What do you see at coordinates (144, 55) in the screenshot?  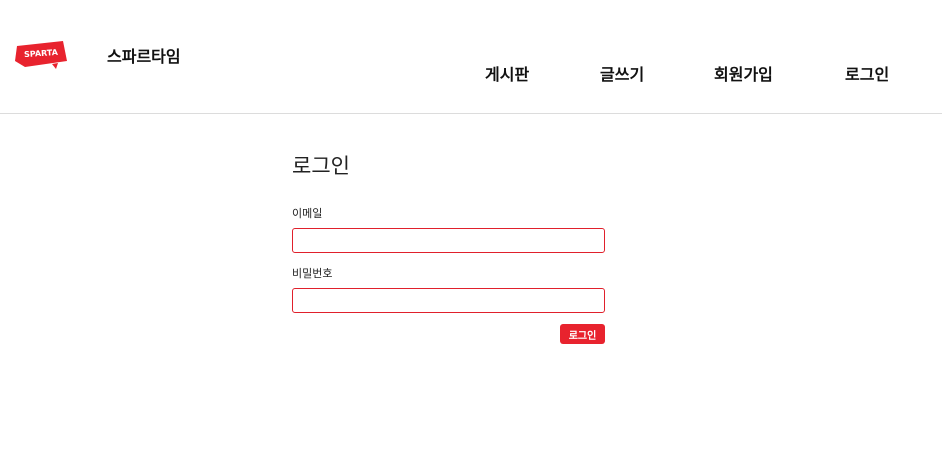 I see `site-title: 스파르타임` at bounding box center [144, 55].